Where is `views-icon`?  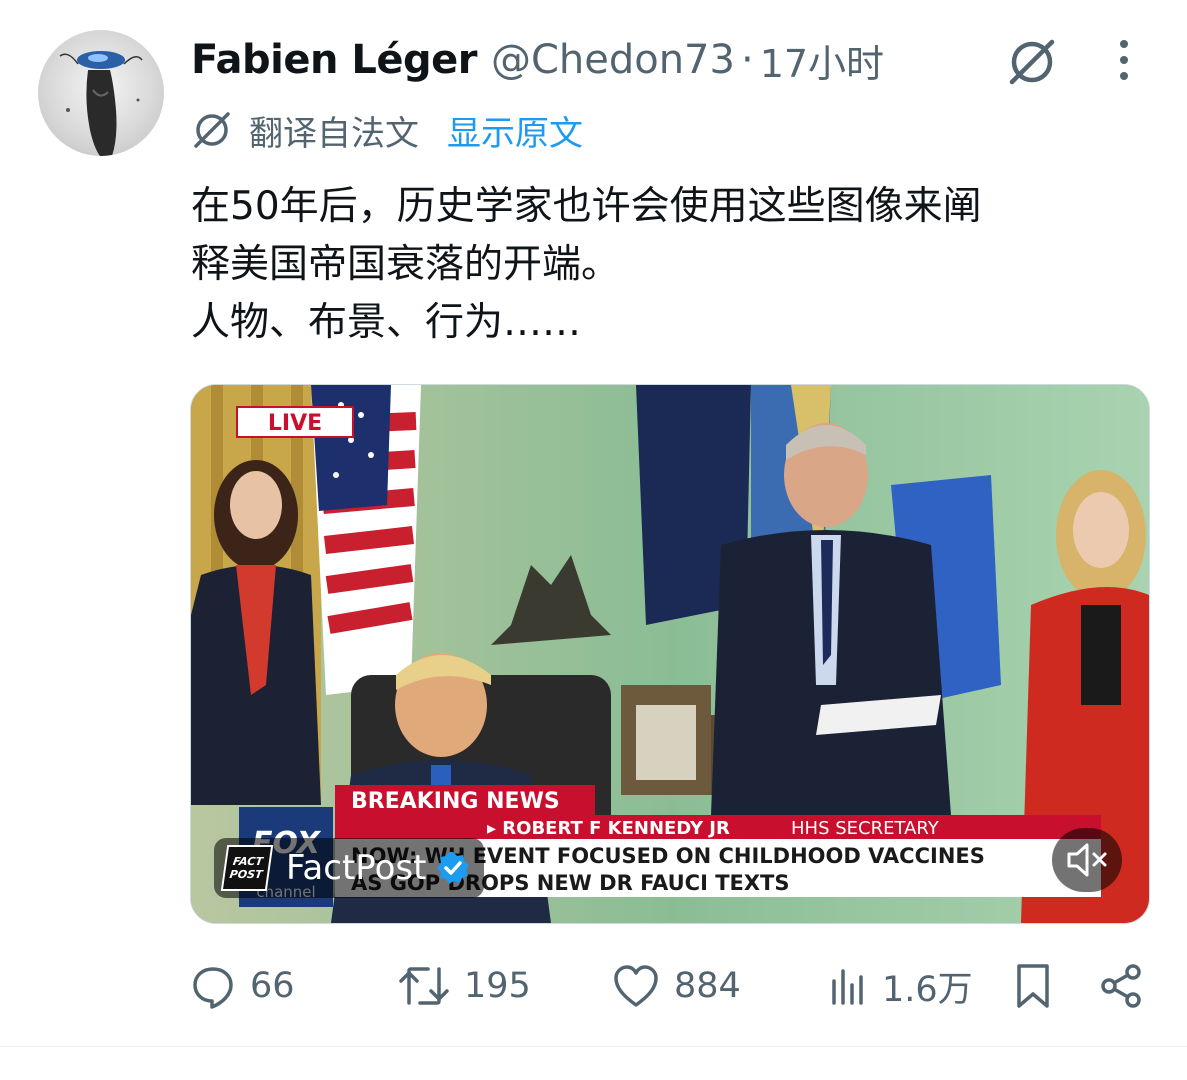 views-icon is located at coordinates (847, 987).